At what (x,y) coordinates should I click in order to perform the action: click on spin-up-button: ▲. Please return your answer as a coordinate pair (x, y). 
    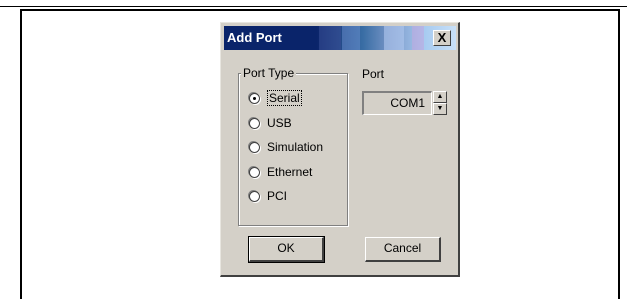
    Looking at the image, I should click on (440, 97).